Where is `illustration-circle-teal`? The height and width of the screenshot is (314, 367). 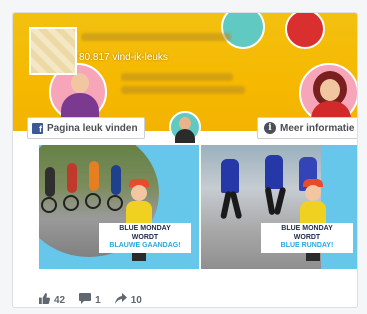
illustration-circle-teal is located at coordinates (243, 31).